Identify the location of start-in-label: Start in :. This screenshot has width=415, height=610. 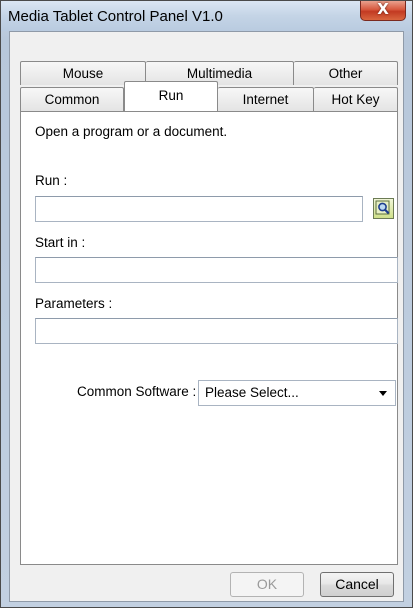
(60, 242).